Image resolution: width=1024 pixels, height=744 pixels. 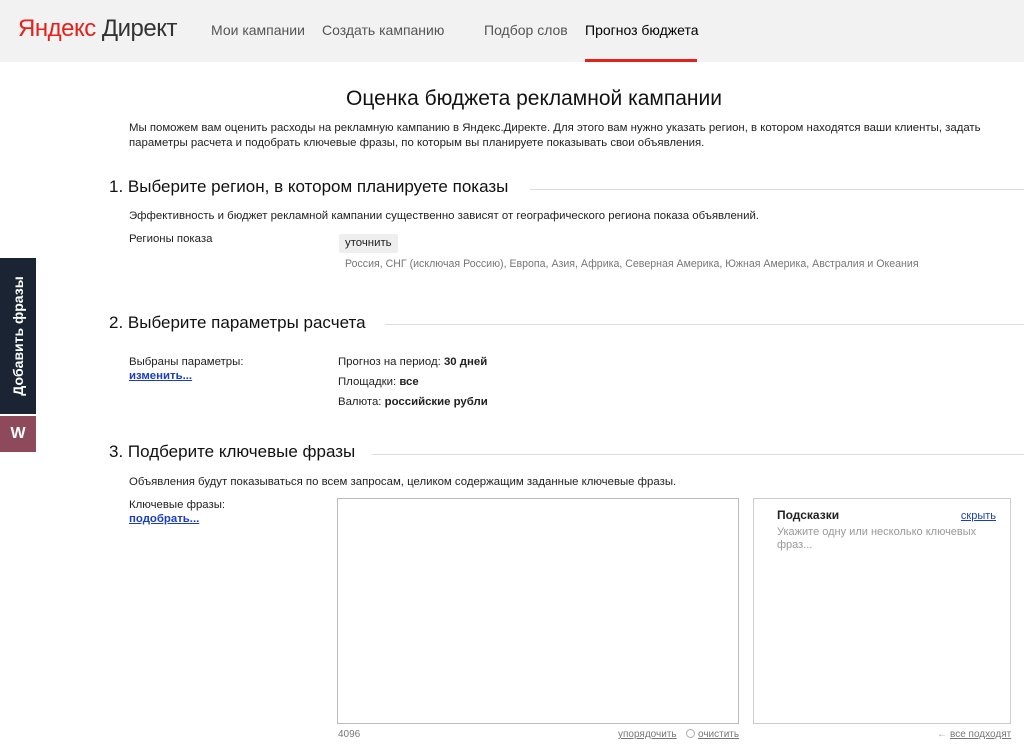 What do you see at coordinates (978, 516) in the screenshot?
I see `hide-hints-link: скрыть` at bounding box center [978, 516].